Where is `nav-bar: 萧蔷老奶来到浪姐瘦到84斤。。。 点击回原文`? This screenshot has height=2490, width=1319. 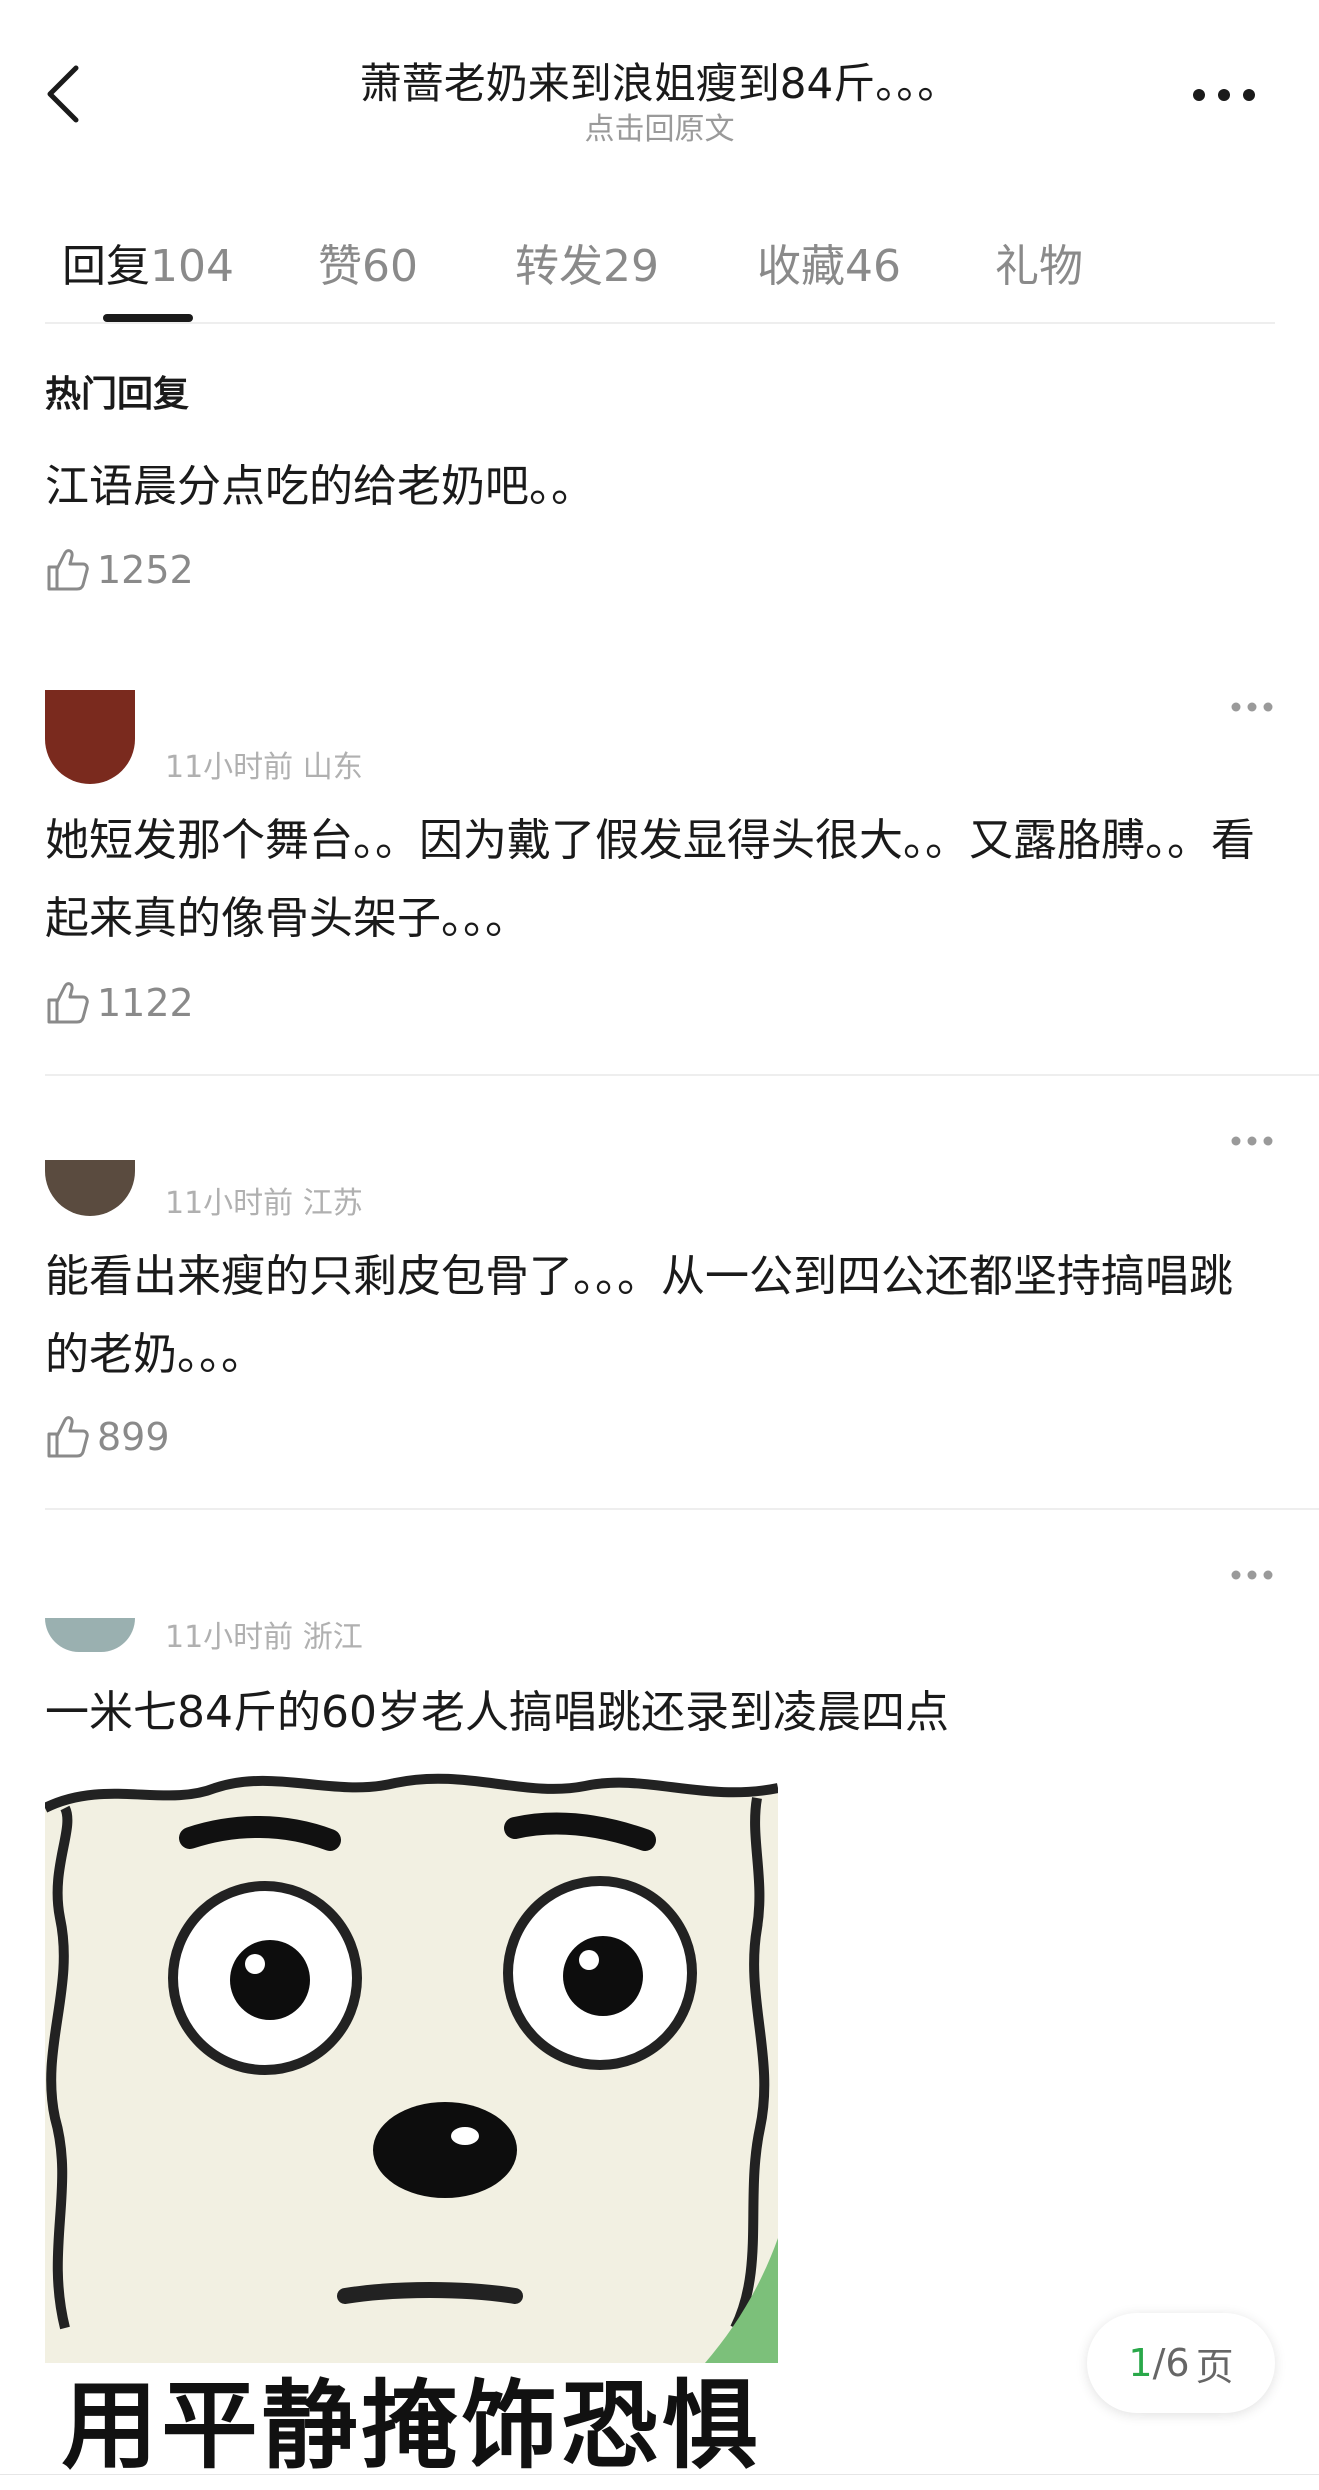 nav-bar: 萧蔷老奶来到浪姐瘦到84斤。。。 点击回原文 is located at coordinates (659, 90).